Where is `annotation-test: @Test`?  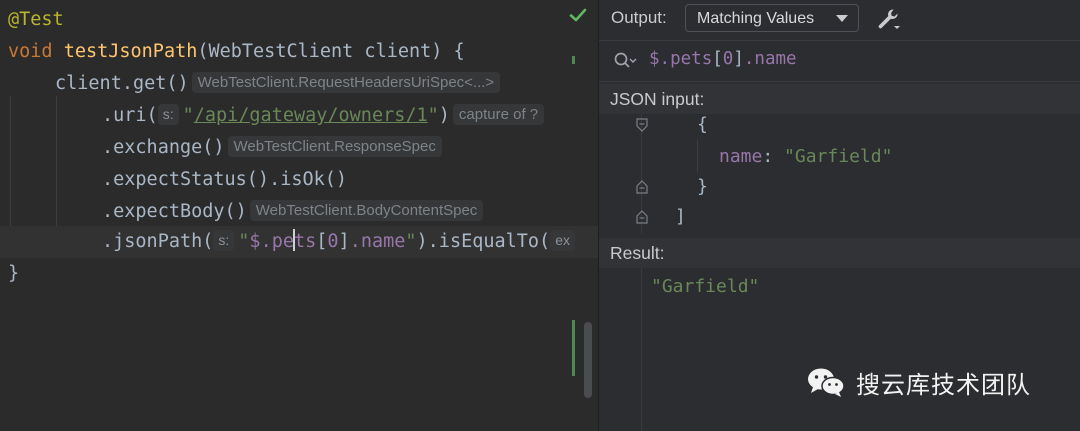
annotation-test: @Test is located at coordinates (36, 19).